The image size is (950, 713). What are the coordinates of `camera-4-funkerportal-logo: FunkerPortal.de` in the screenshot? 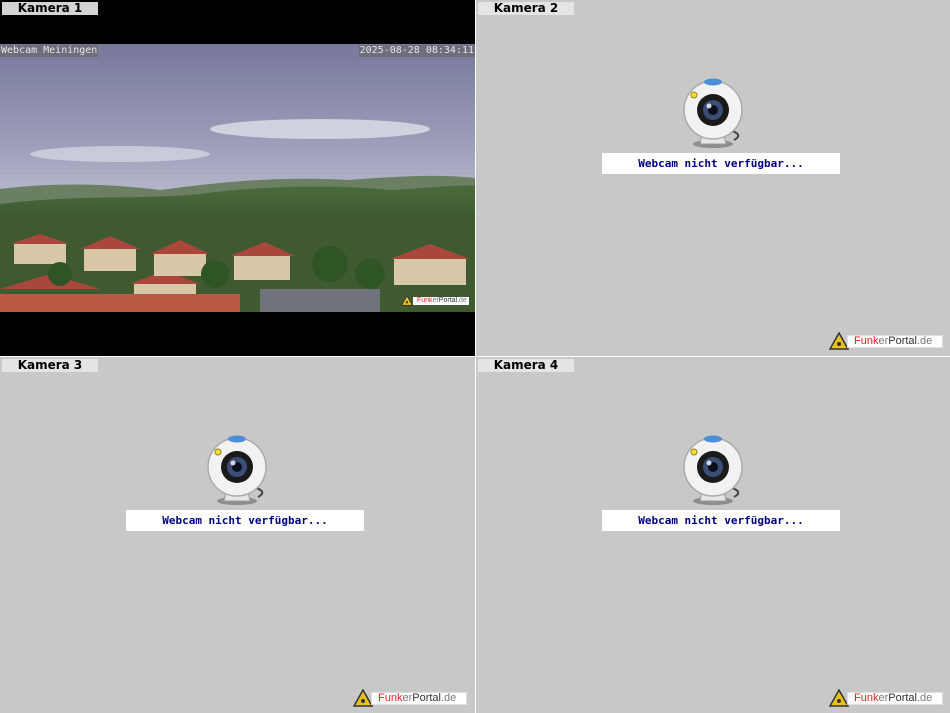 It's located at (886, 698).